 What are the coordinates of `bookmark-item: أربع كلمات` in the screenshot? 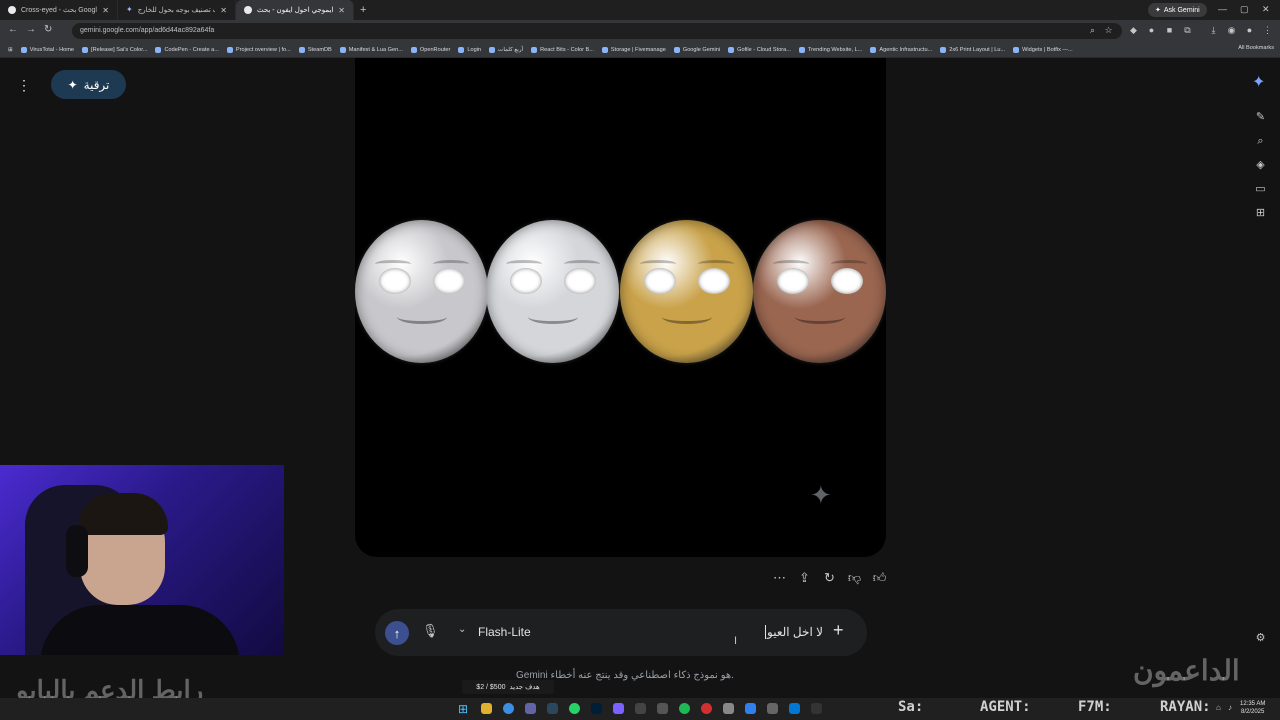 It's located at (506, 49).